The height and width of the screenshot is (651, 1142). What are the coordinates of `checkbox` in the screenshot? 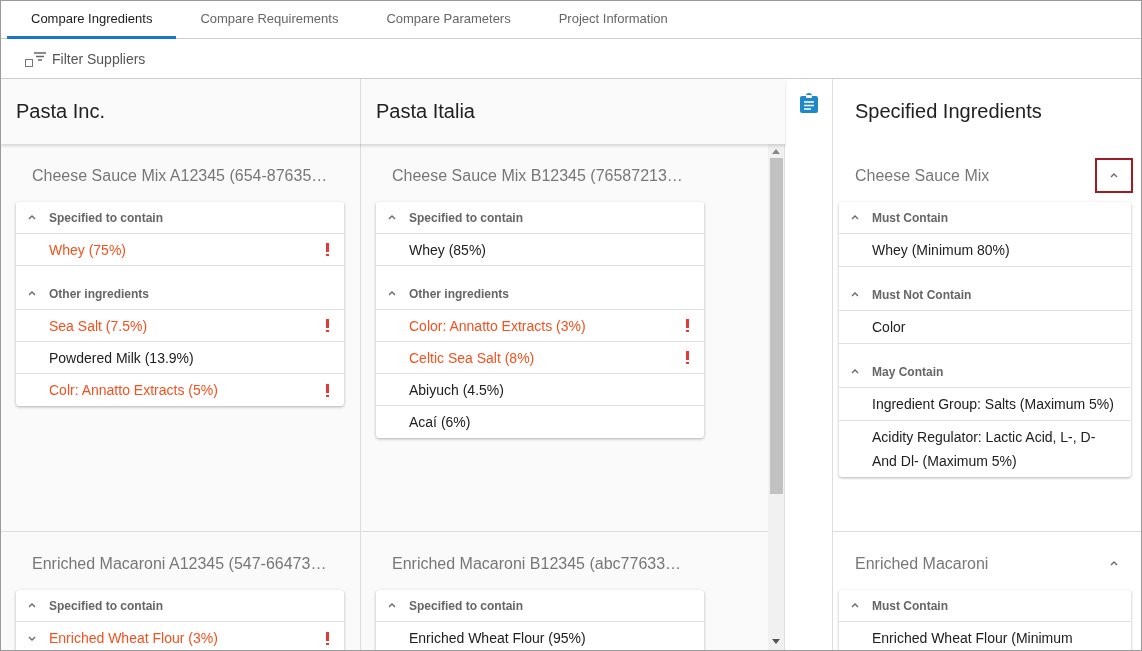 It's located at (29, 62).